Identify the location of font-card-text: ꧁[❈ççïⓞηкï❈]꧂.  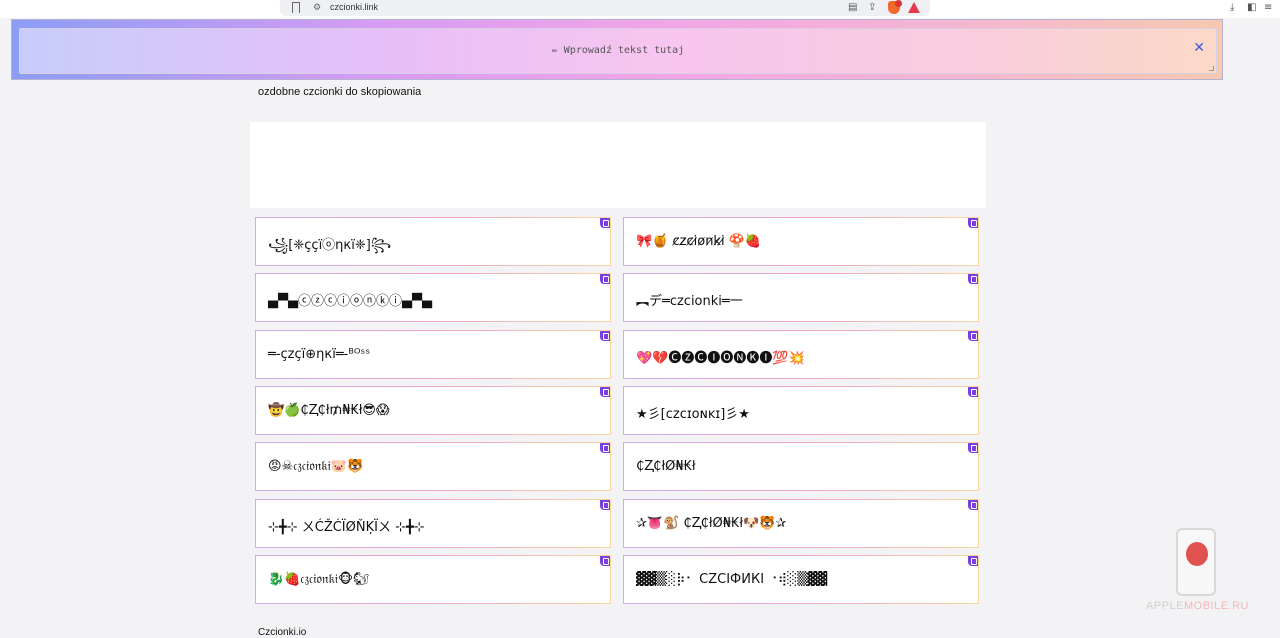
(330, 245).